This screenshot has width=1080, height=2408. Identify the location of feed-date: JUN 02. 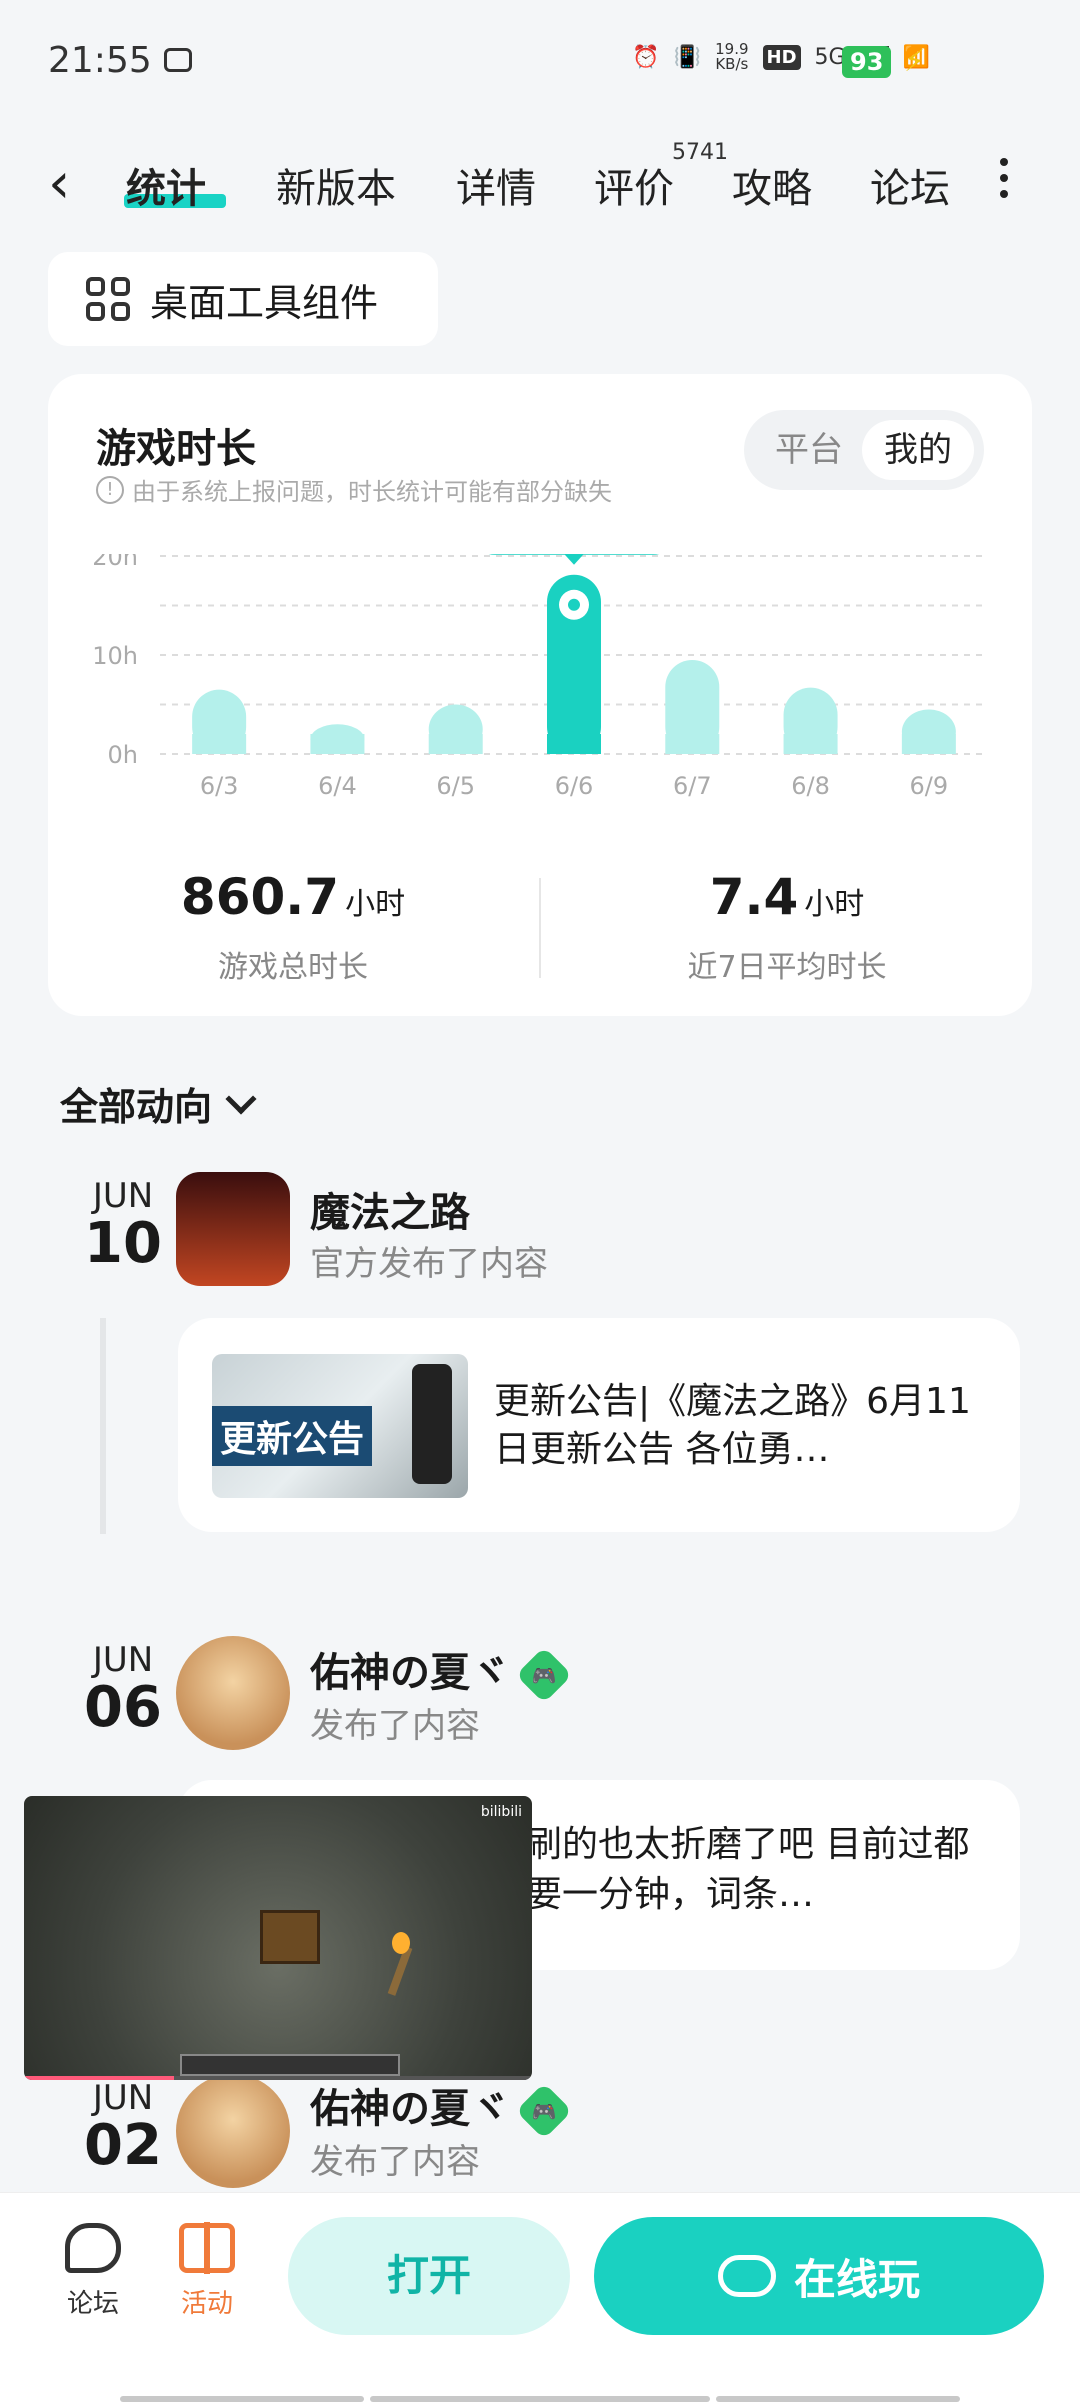
(123, 2126).